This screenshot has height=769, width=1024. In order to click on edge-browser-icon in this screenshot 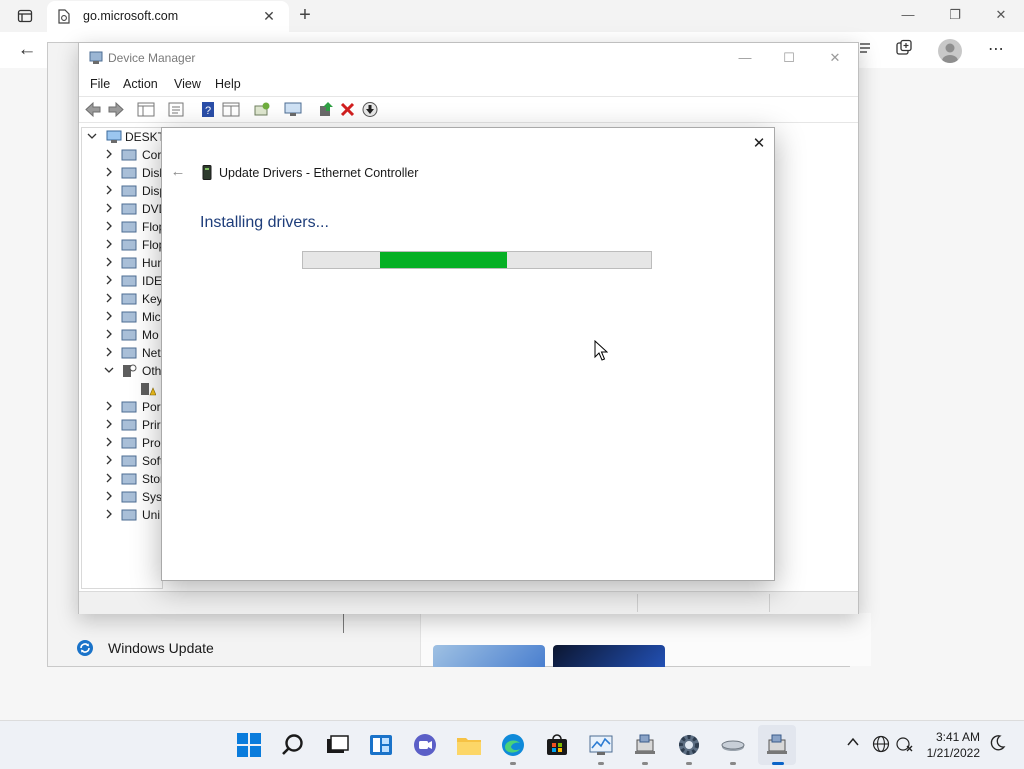, I will do `click(513, 745)`.